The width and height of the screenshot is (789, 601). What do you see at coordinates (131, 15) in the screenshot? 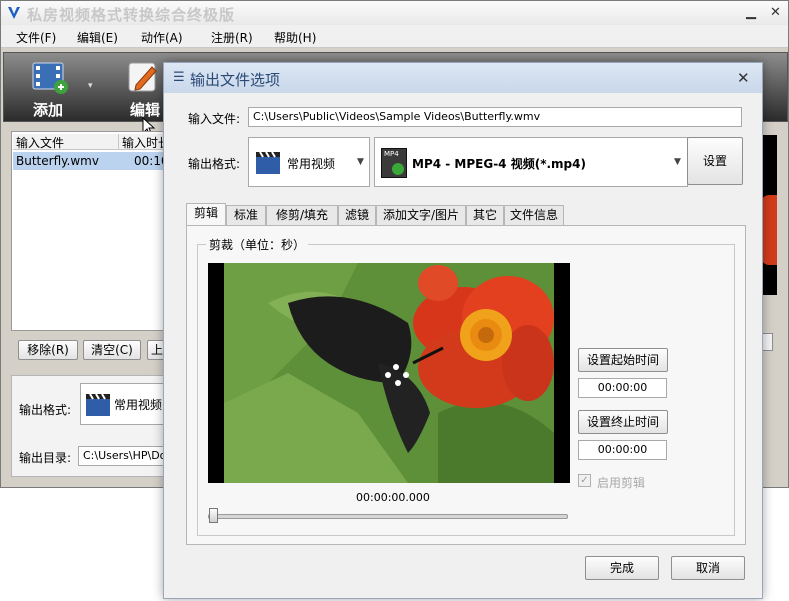
I see `app-title: 私房视频格式转换综合终极版` at bounding box center [131, 15].